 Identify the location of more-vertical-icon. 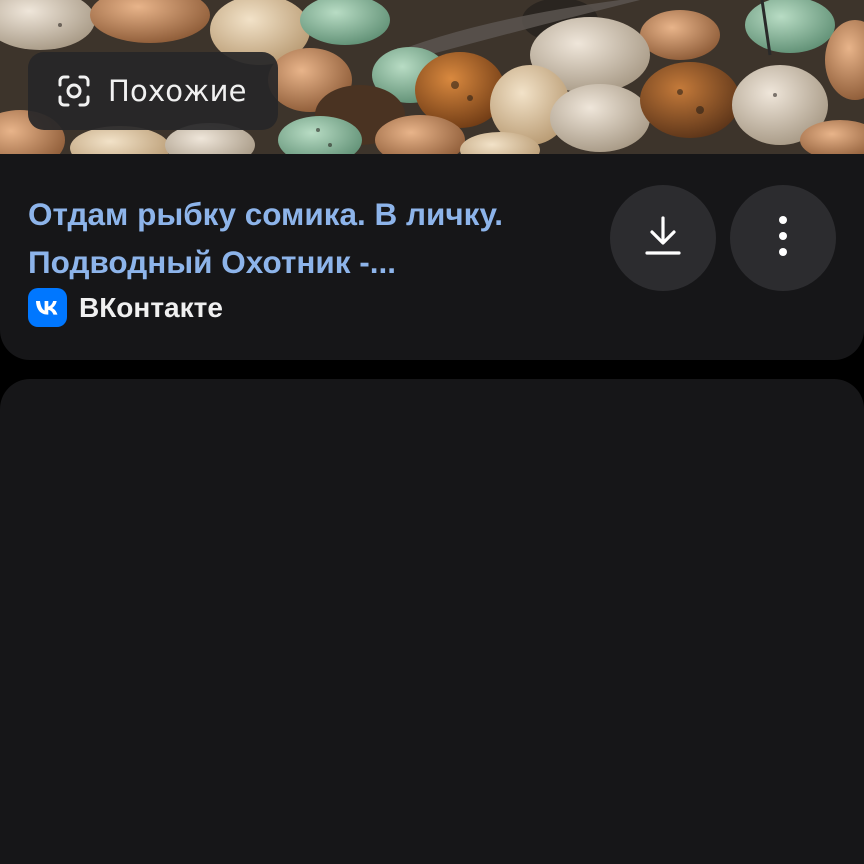
(783, 238).